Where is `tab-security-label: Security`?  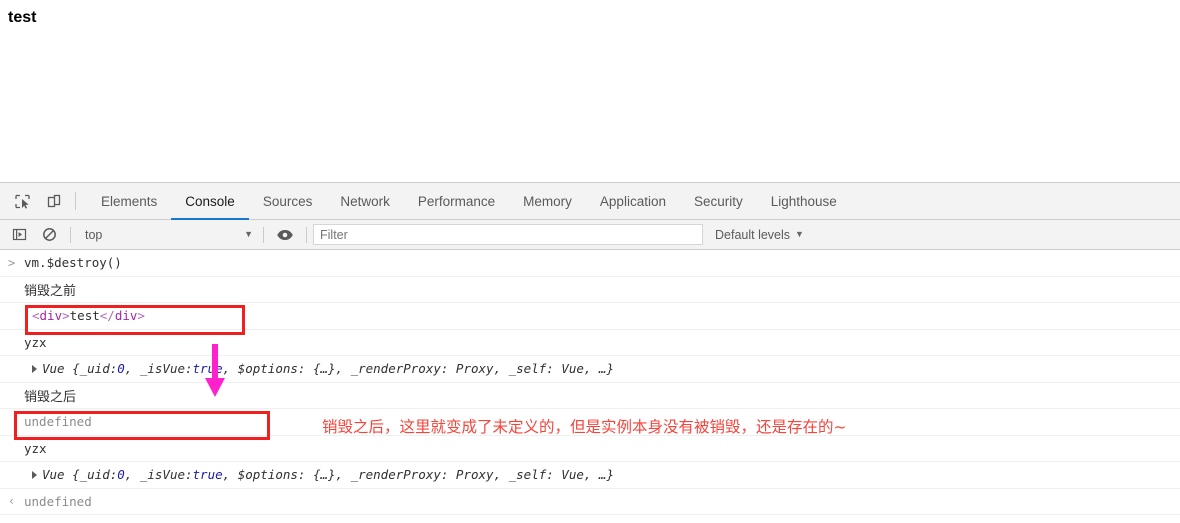
tab-security-label: Security is located at coordinates (718, 201).